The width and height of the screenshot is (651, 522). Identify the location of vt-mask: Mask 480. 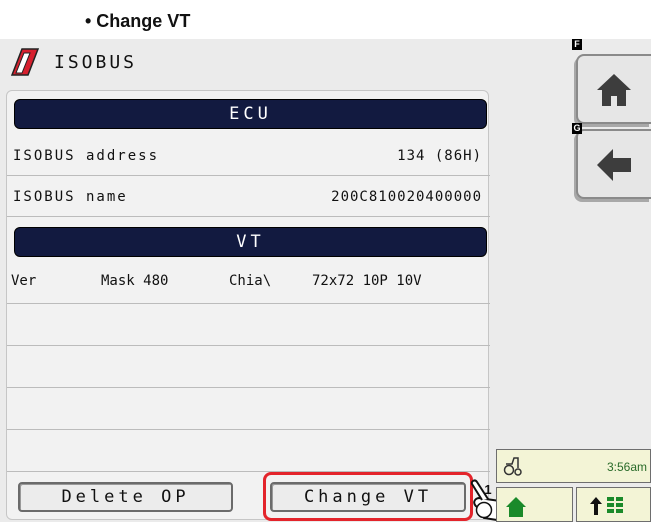
(135, 281).